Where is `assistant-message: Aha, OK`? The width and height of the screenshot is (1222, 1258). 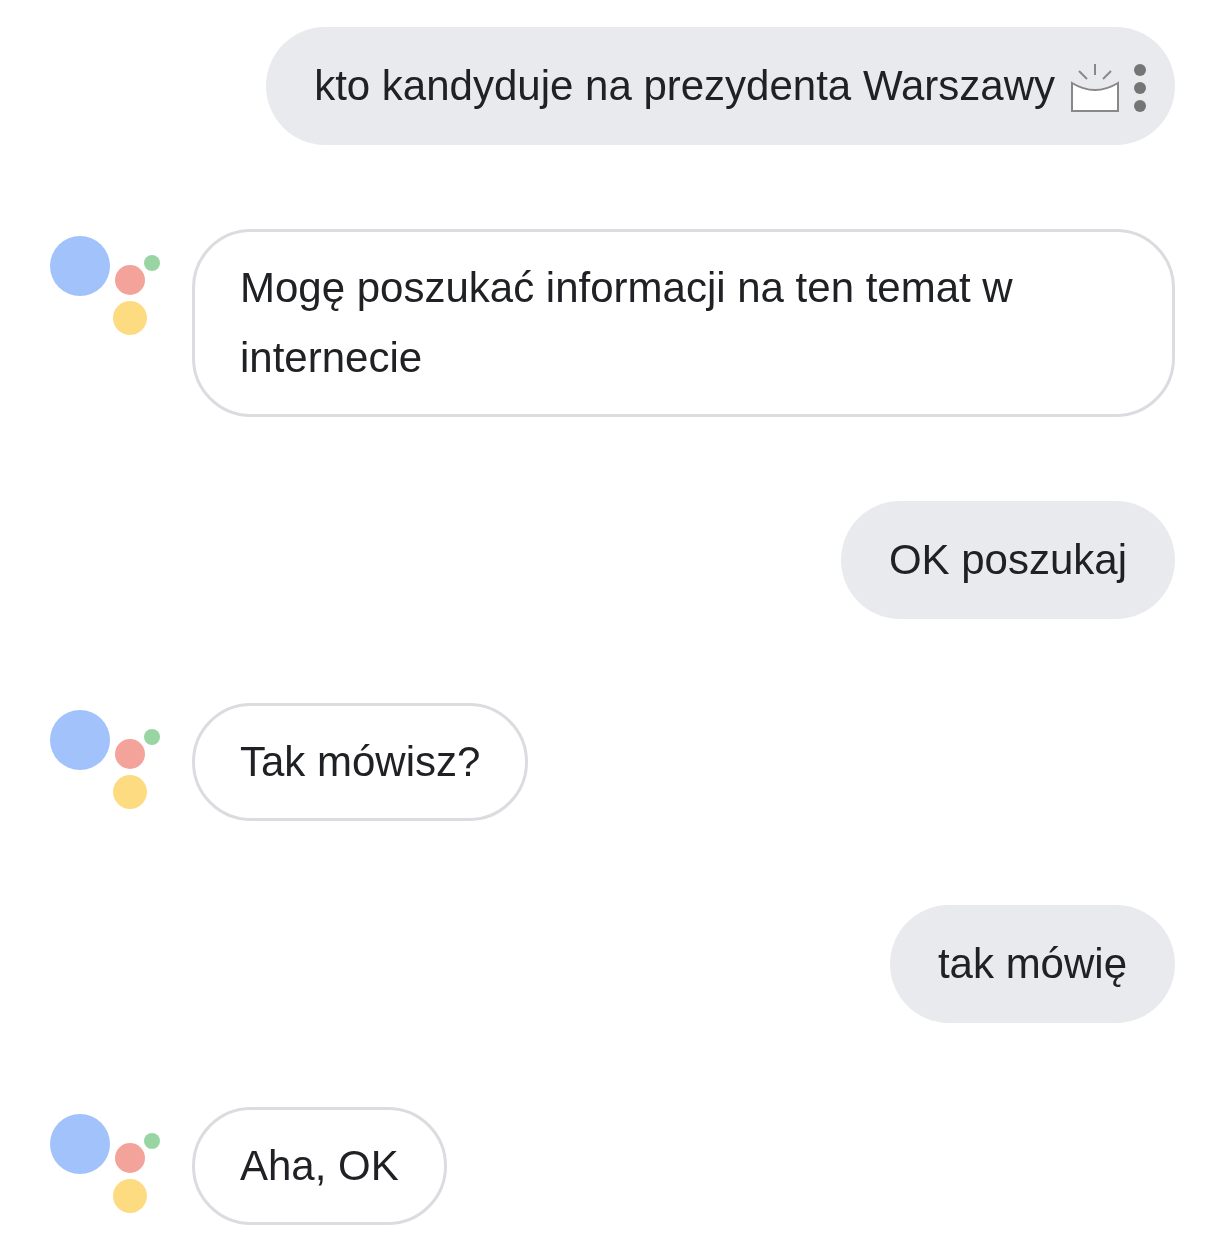 assistant-message: Aha, OK is located at coordinates (319, 1166).